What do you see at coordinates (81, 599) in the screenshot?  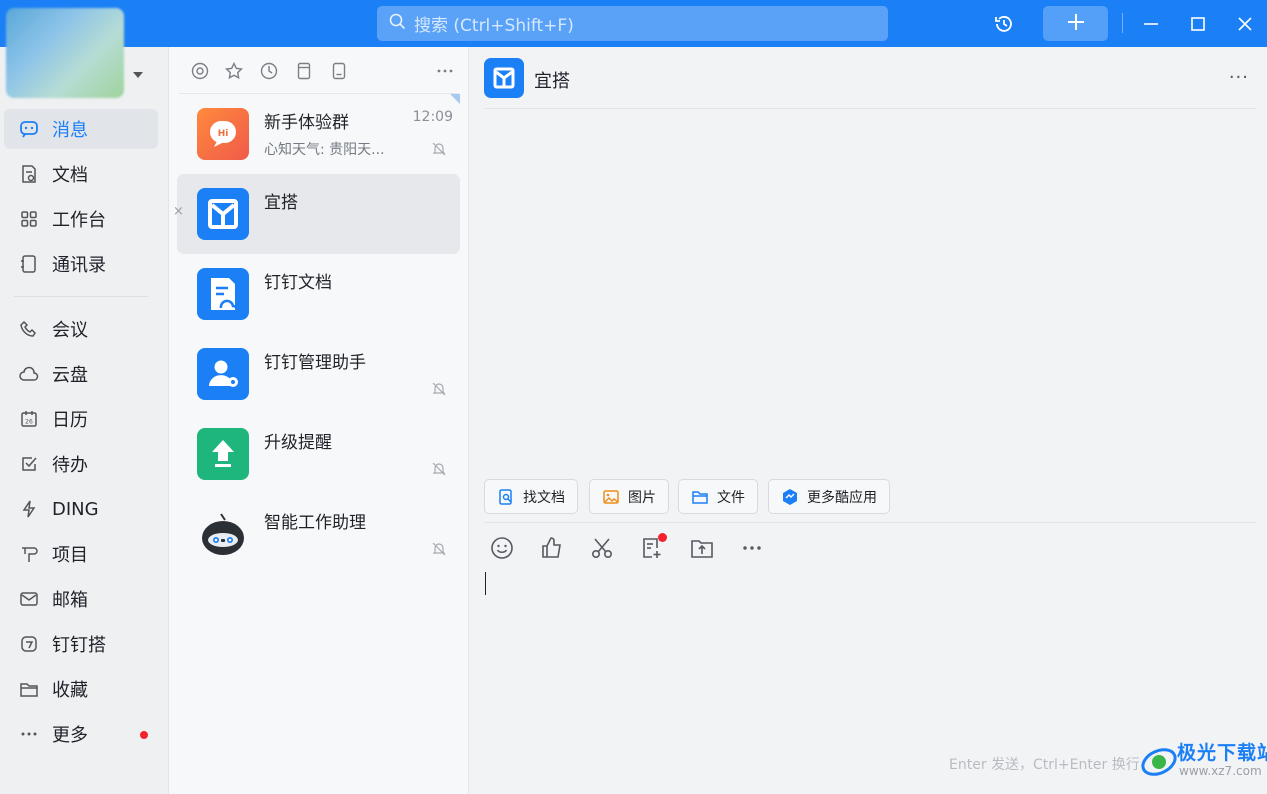 I see `sidebar-item-mail: 邮箱` at bounding box center [81, 599].